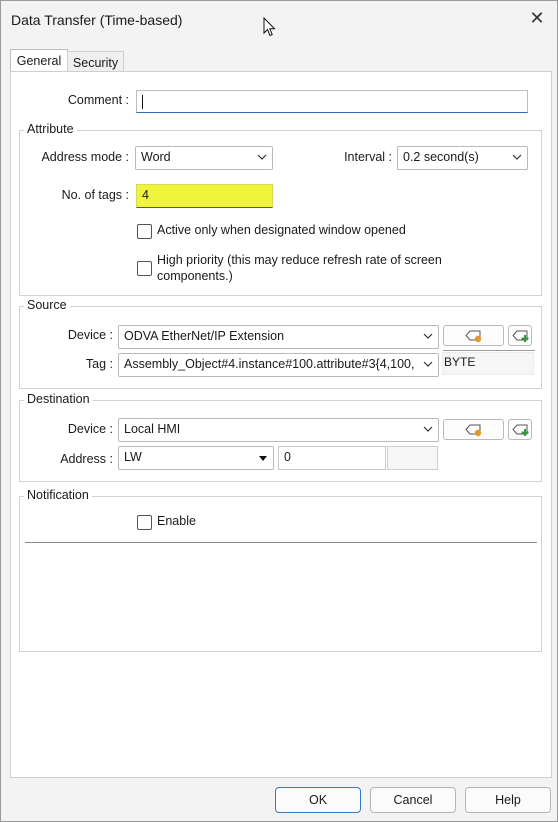 The height and width of the screenshot is (822, 558). I want to click on attribute-group-title: Attribute, so click(50, 129).